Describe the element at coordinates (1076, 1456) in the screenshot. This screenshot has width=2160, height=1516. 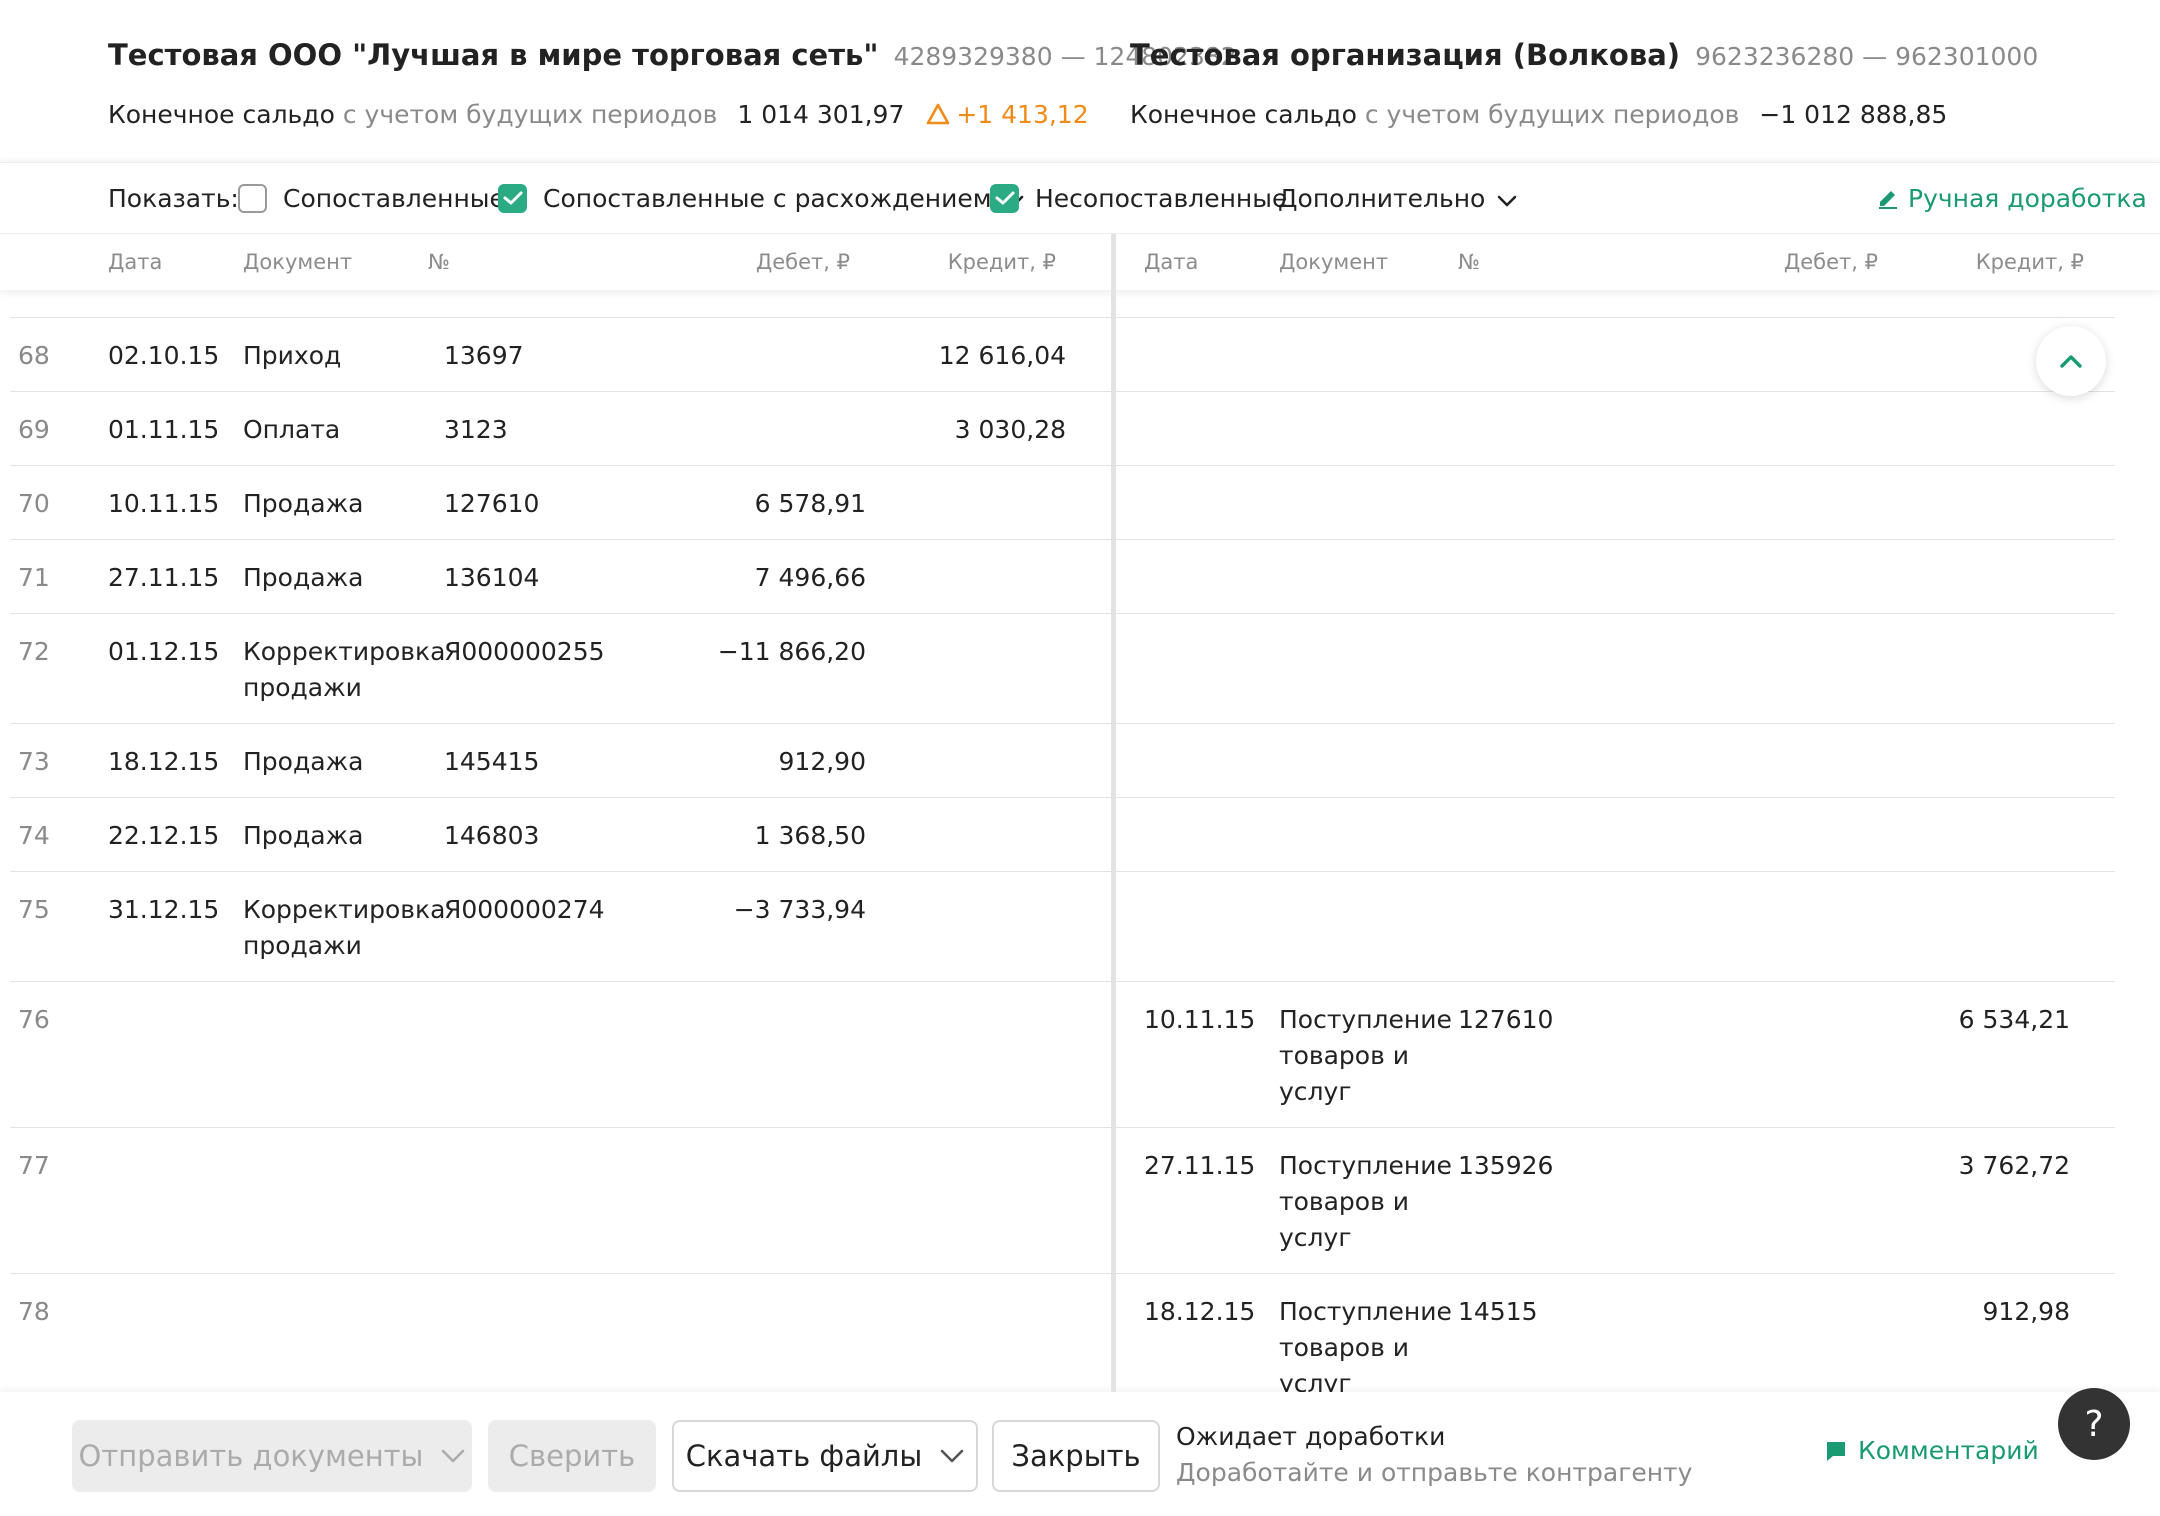
I see `close-button: Закрыть` at that location.